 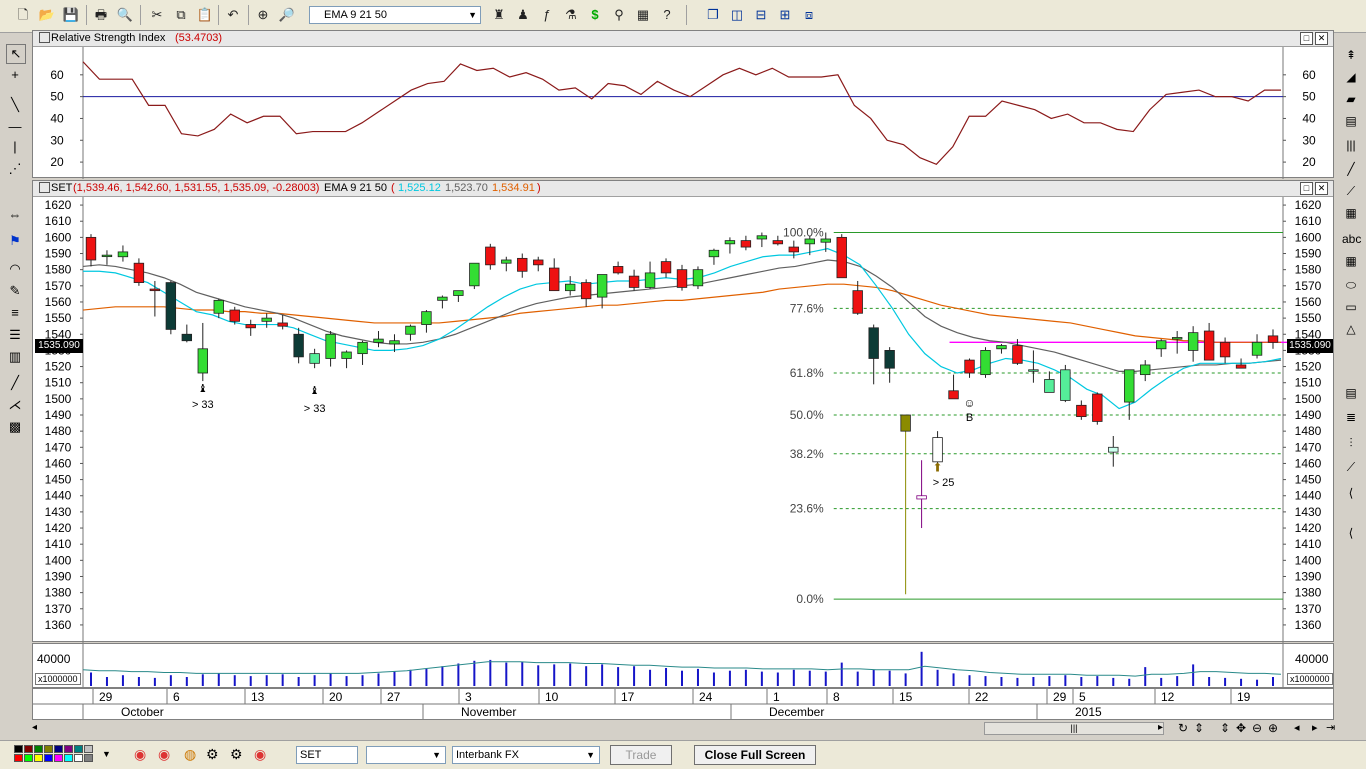 What do you see at coordinates (1199, 728) in the screenshot?
I see `fit-icon: ⇕` at bounding box center [1199, 728].